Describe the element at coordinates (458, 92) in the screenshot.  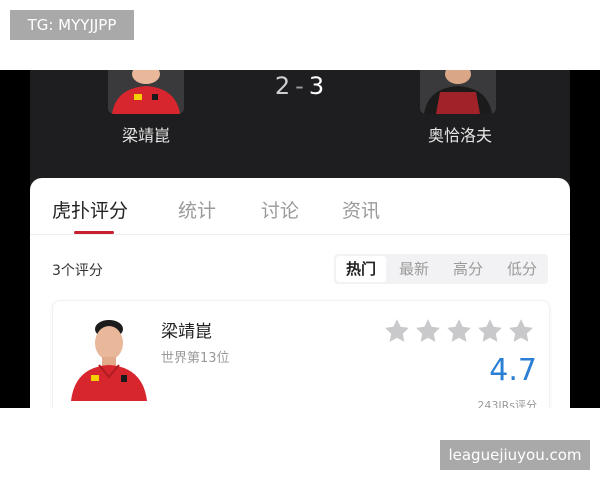
I see `player-right-avatar` at that location.